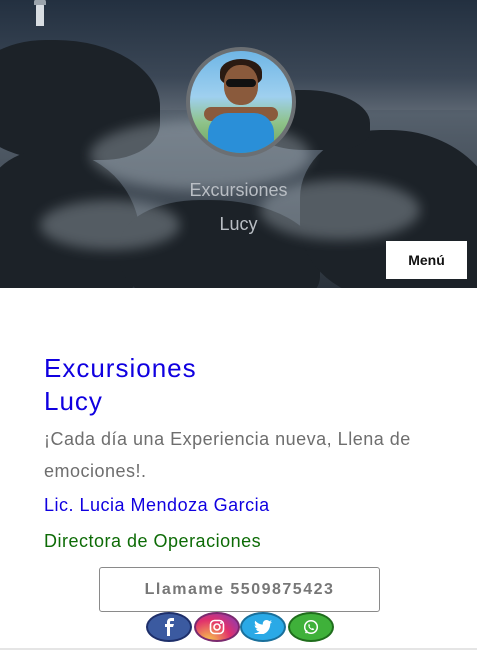  What do you see at coordinates (157, 505) in the screenshot?
I see `person-name: Lic. Lucia Mendoza Garcia` at bounding box center [157, 505].